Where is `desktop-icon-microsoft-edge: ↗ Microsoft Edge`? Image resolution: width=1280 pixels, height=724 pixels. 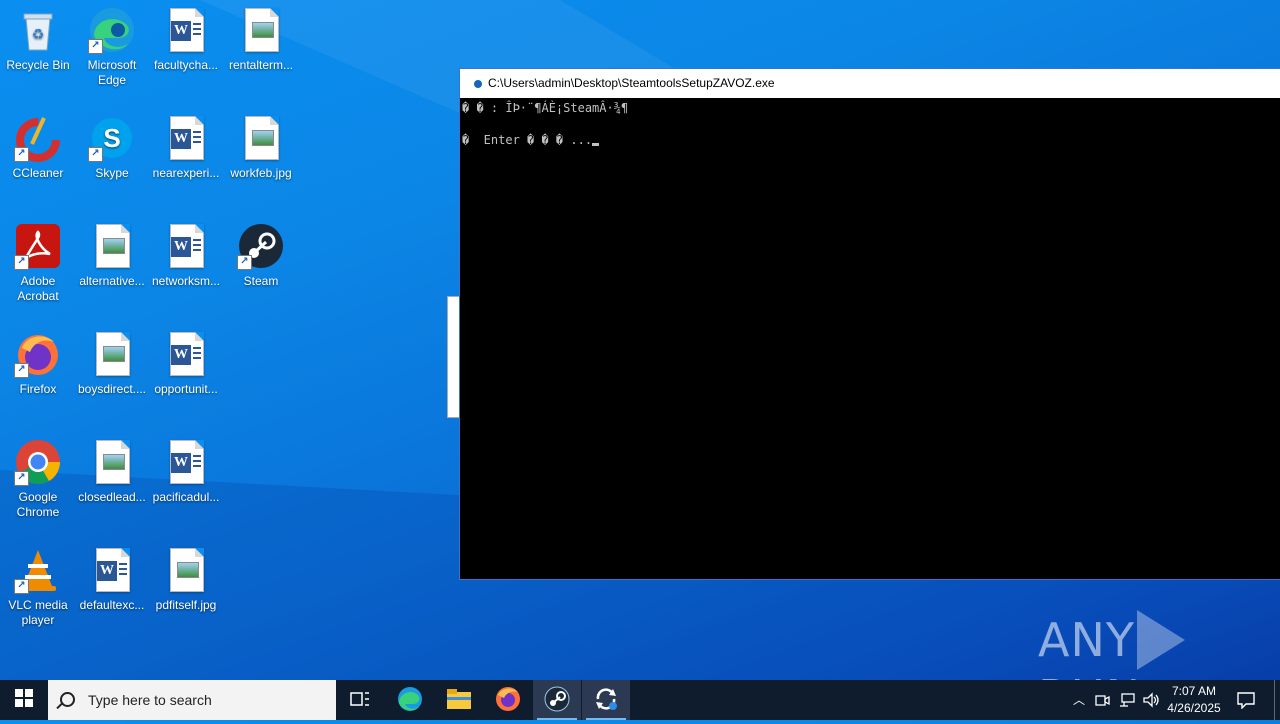 desktop-icon-microsoft-edge: ↗ Microsoft Edge is located at coordinates (112, 50).